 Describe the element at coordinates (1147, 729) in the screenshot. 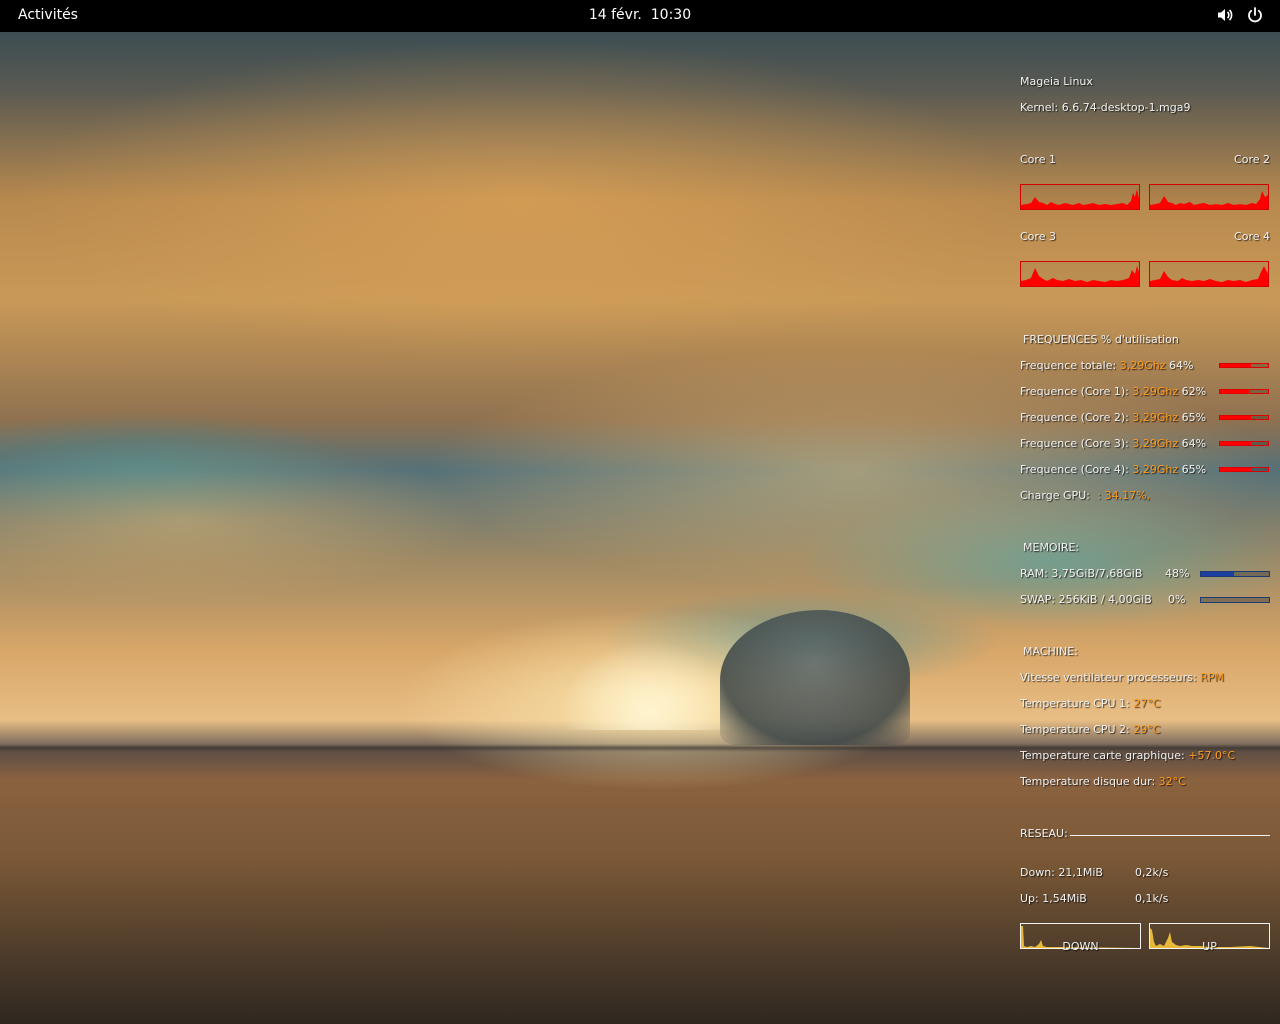

I see `sensor-value: 29°C` at that location.